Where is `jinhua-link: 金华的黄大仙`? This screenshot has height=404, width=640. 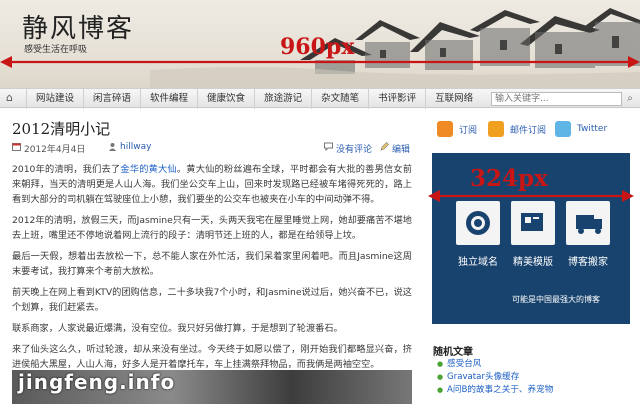 jinhua-link: 金华的黄大仙 is located at coordinates (148, 169).